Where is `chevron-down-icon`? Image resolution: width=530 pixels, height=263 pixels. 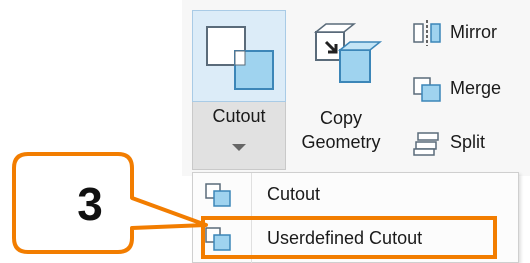 chevron-down-icon is located at coordinates (239, 147).